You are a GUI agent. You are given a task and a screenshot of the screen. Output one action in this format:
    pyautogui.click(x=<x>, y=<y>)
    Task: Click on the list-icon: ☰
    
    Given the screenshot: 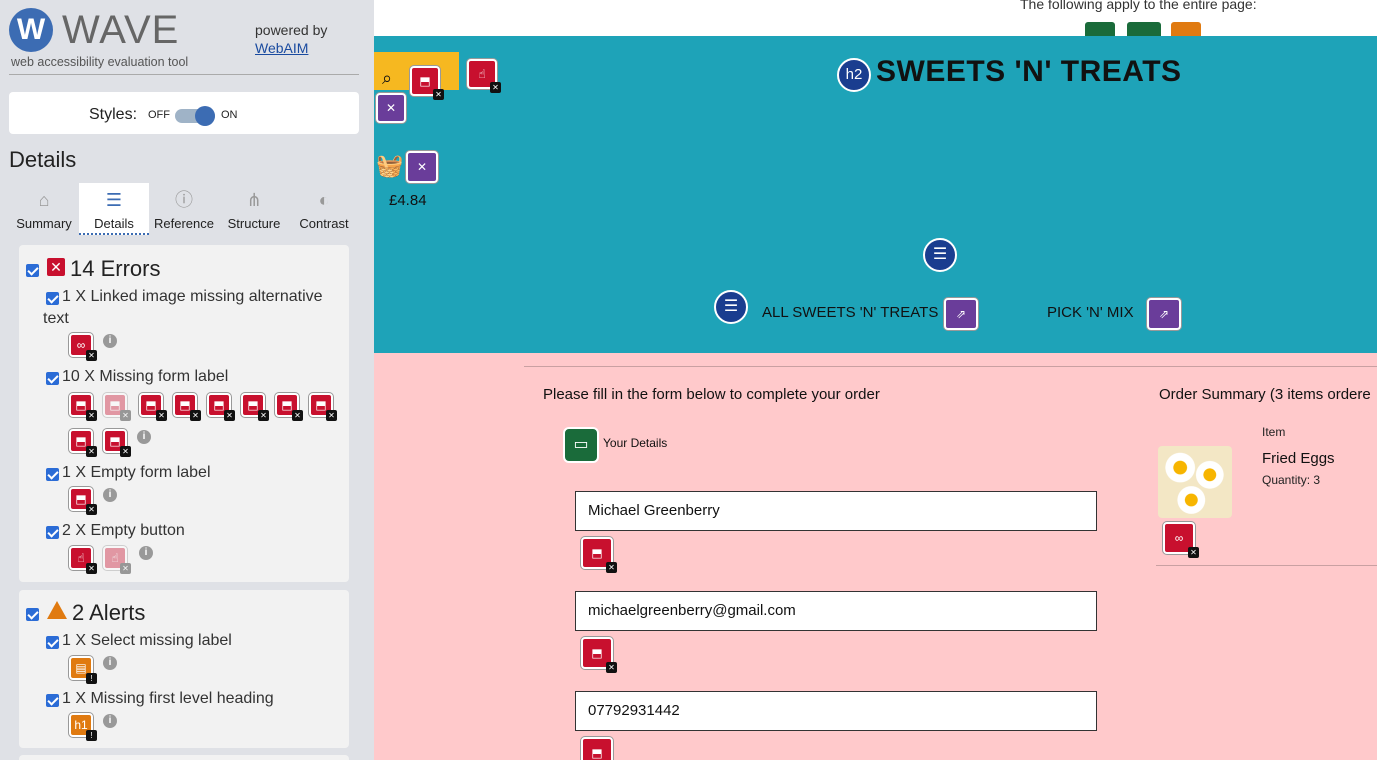 What is the action you would take?
    pyautogui.click(x=114, y=200)
    